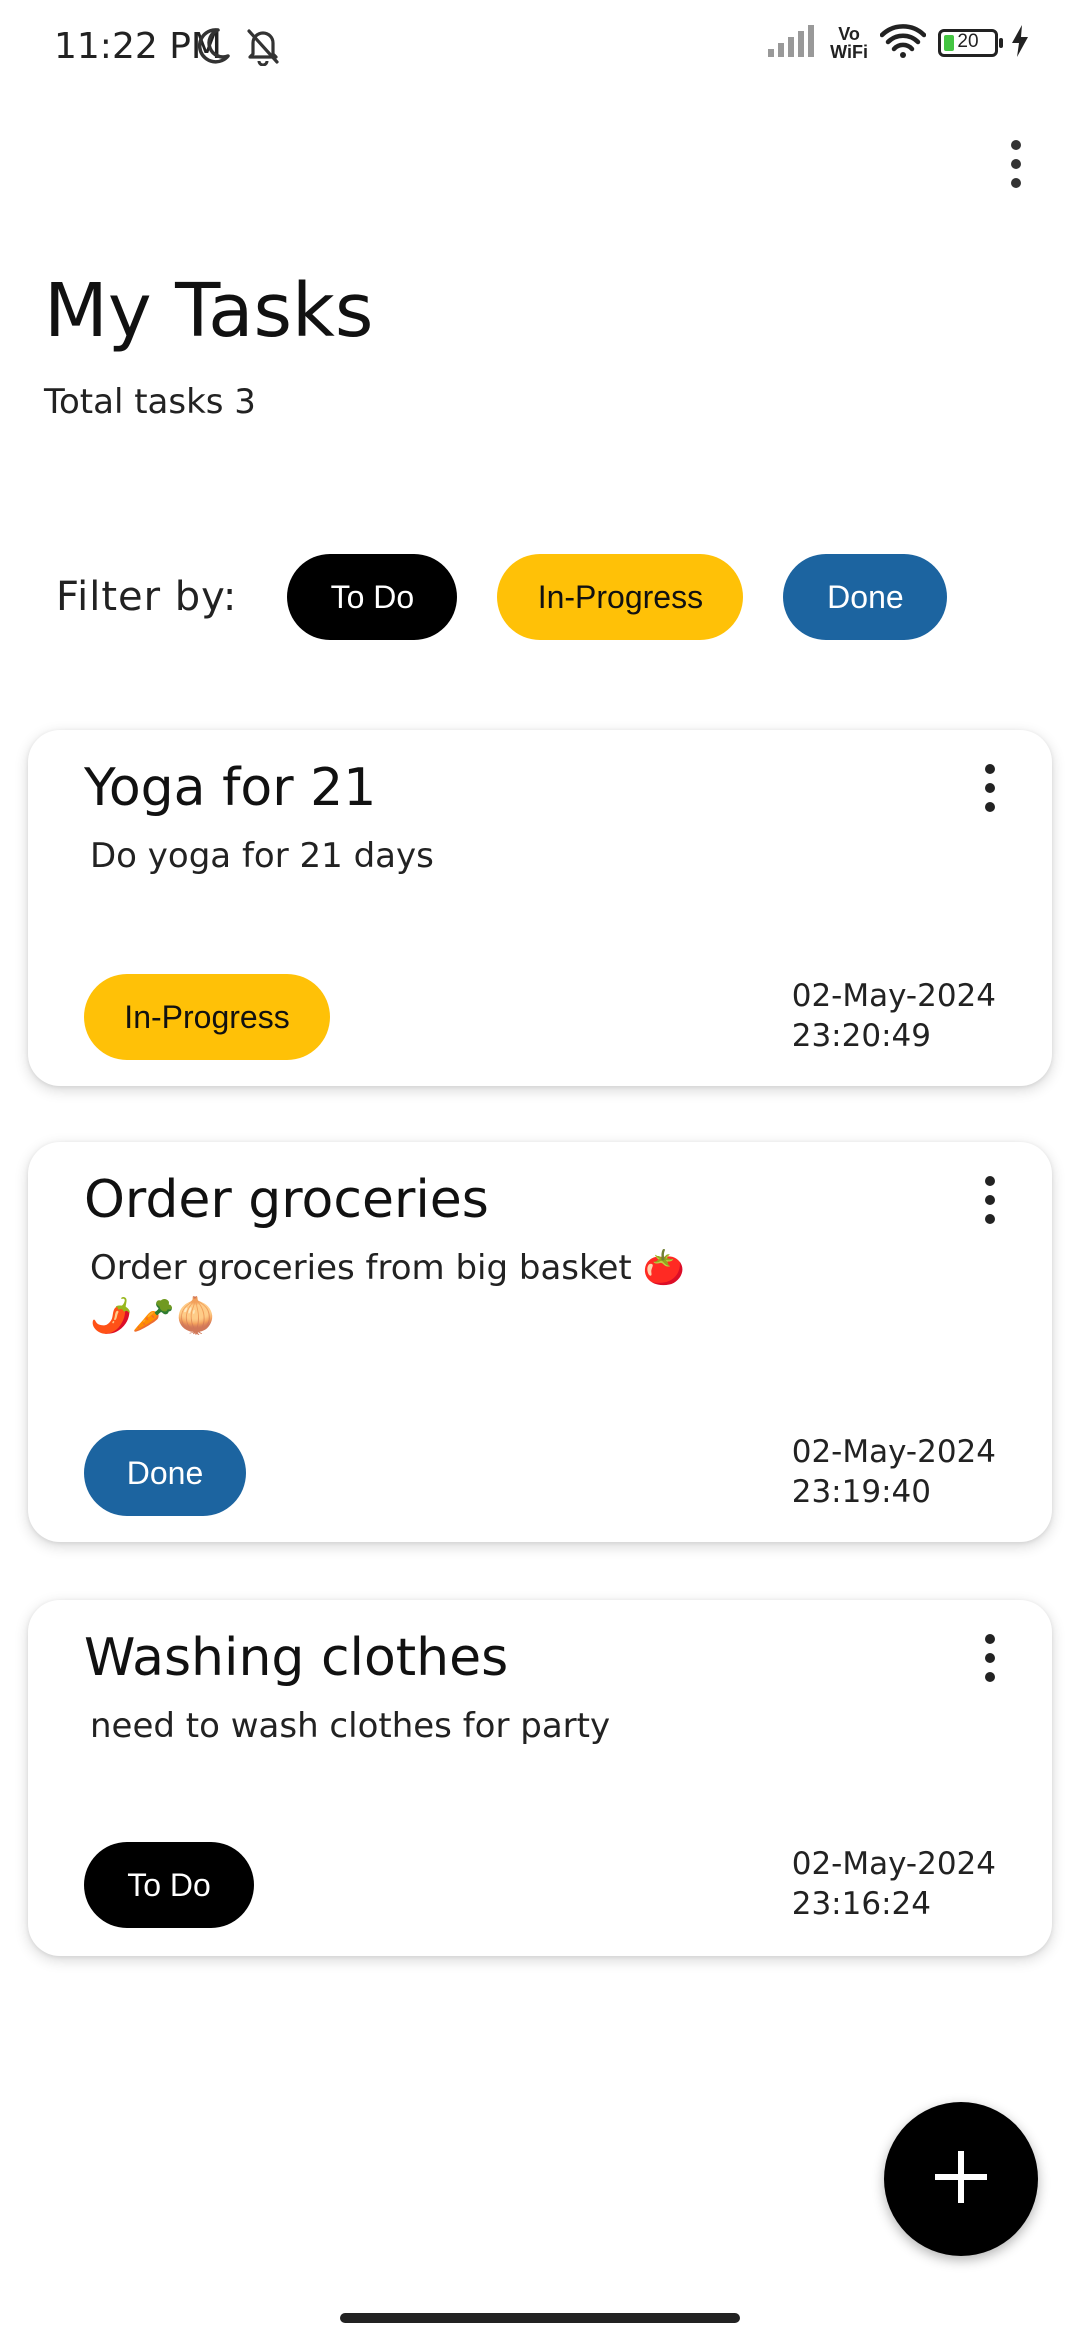  What do you see at coordinates (169, 1885) in the screenshot?
I see `task-status-badge: To Do` at bounding box center [169, 1885].